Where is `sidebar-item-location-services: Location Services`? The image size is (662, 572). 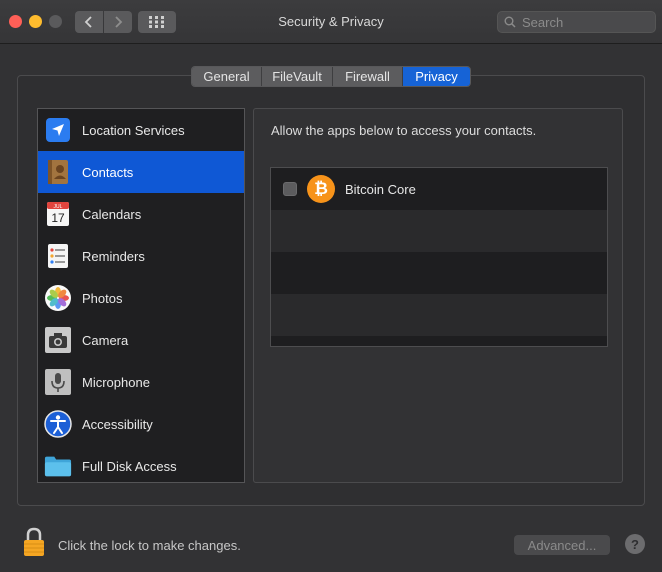 sidebar-item-location-services: Location Services is located at coordinates (141, 130).